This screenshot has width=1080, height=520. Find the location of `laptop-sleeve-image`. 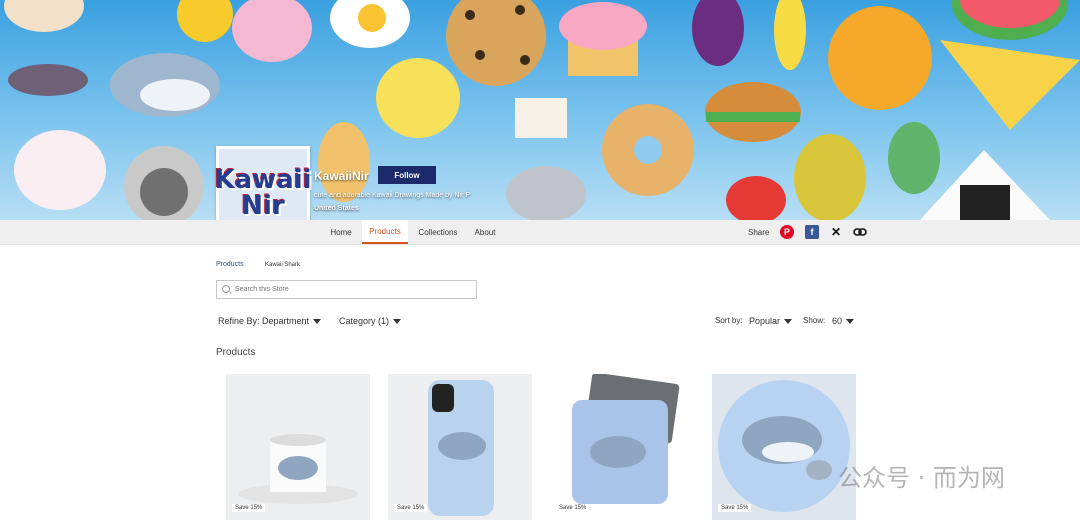

laptop-sleeve-image is located at coordinates (622, 447).